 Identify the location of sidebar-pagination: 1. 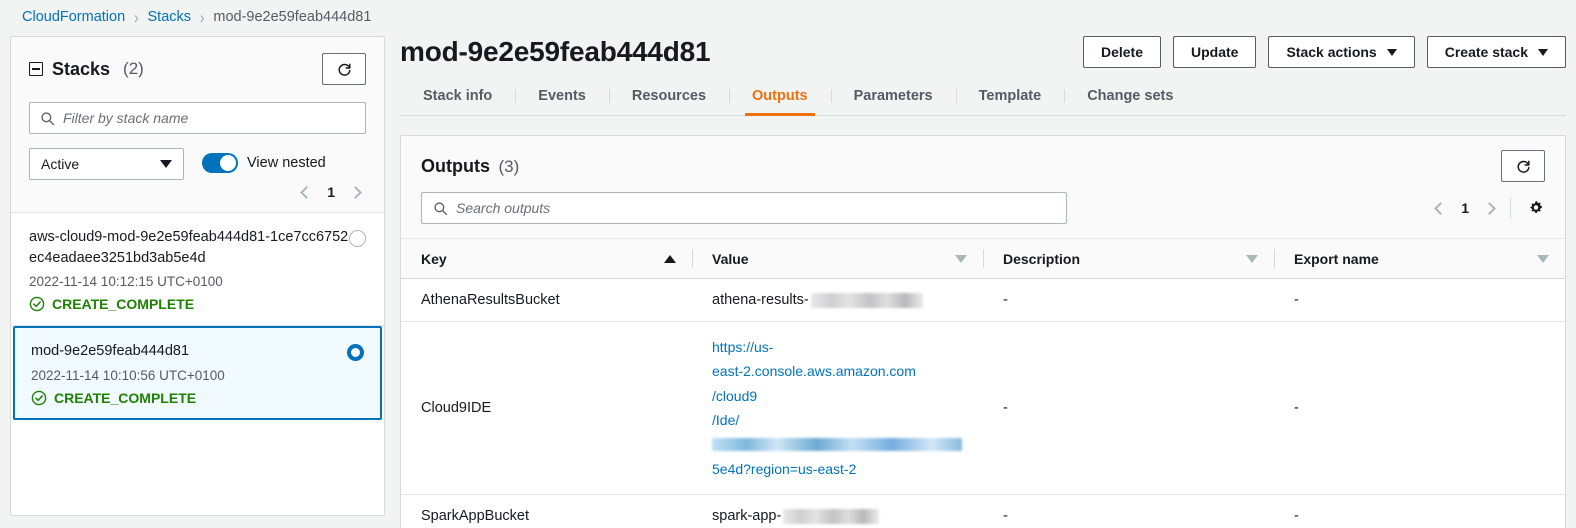
(197, 189).